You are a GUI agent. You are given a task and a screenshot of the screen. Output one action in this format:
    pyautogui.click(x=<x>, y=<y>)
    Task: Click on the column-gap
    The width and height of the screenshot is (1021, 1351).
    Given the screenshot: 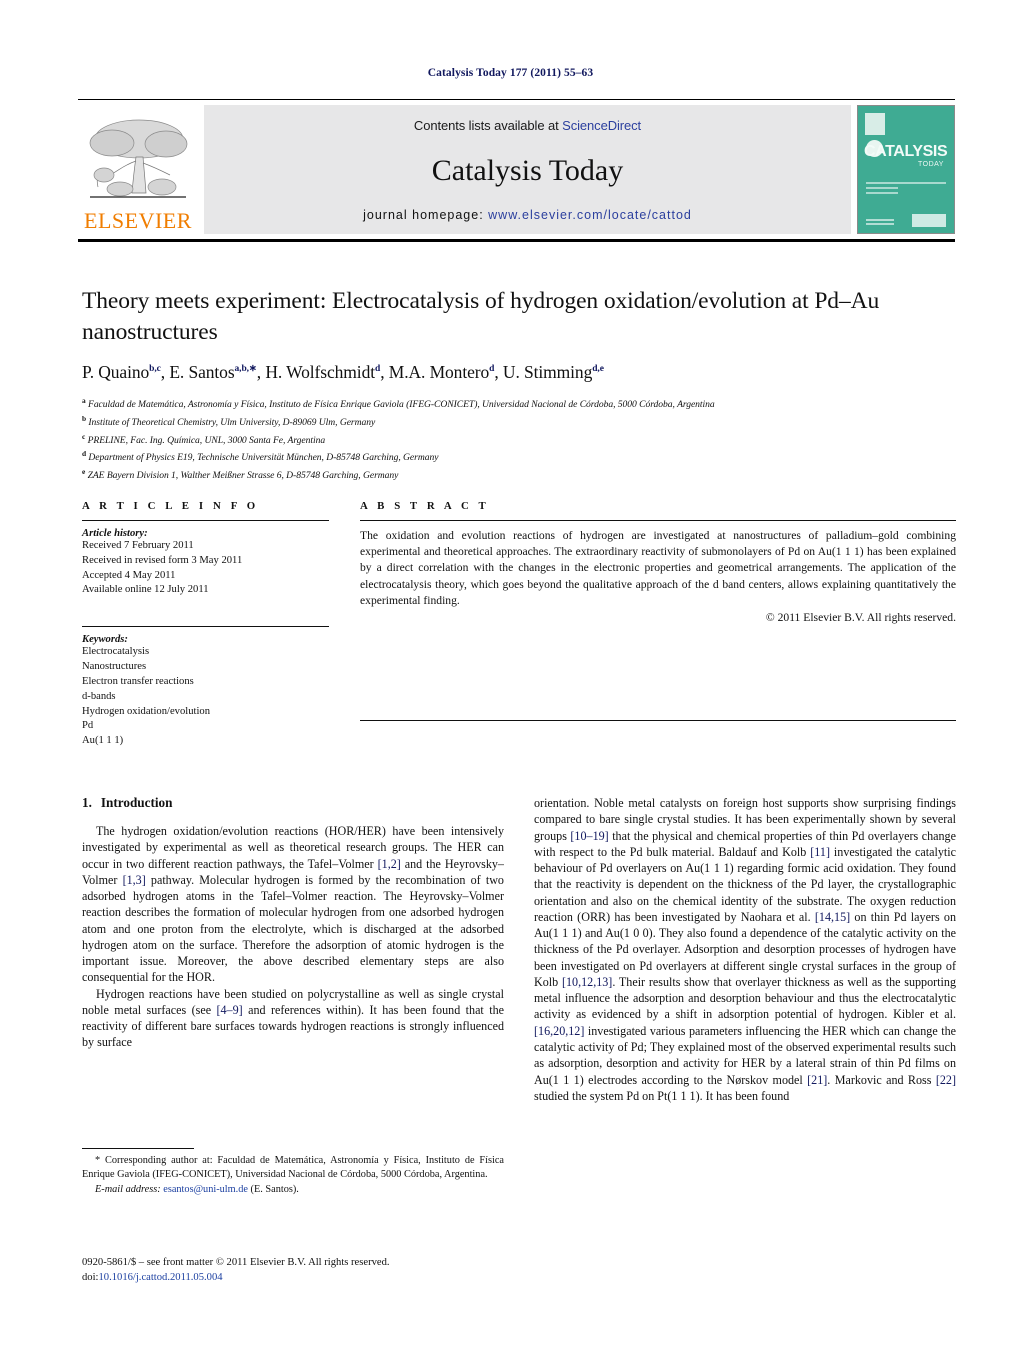 What is the action you would take?
    pyautogui.click(x=344, y=624)
    